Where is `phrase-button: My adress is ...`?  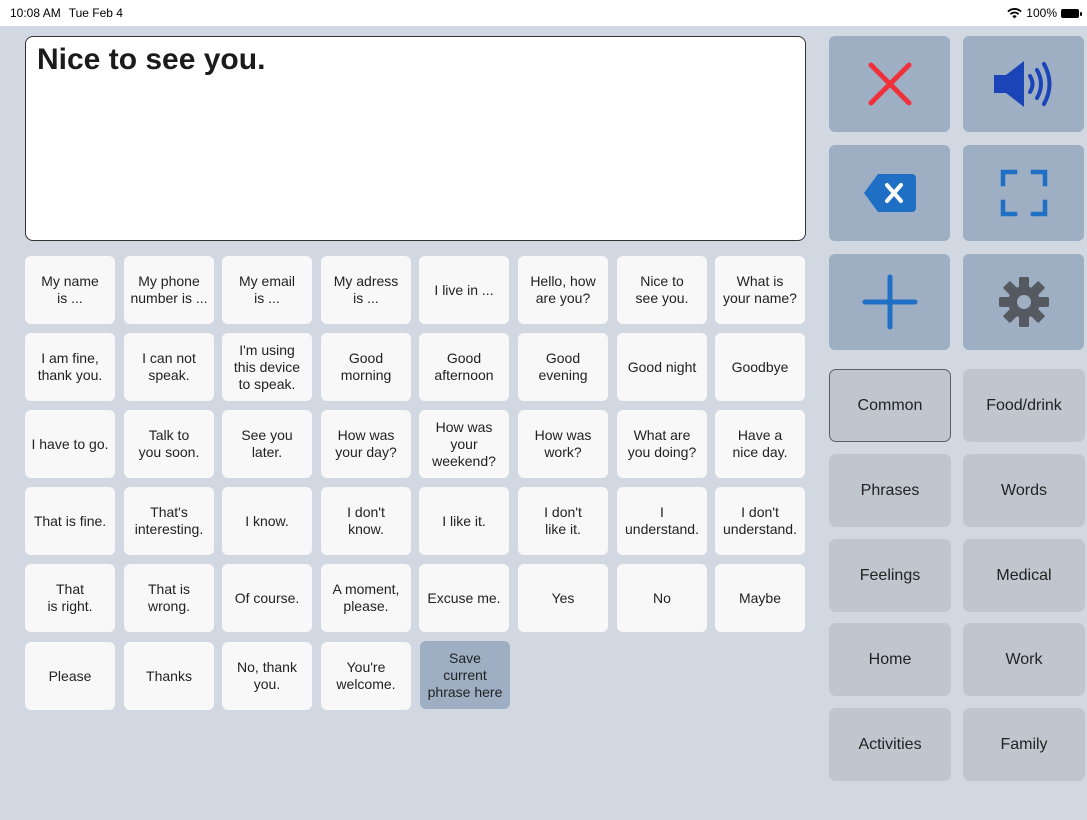 phrase-button: My adress is ... is located at coordinates (366, 290).